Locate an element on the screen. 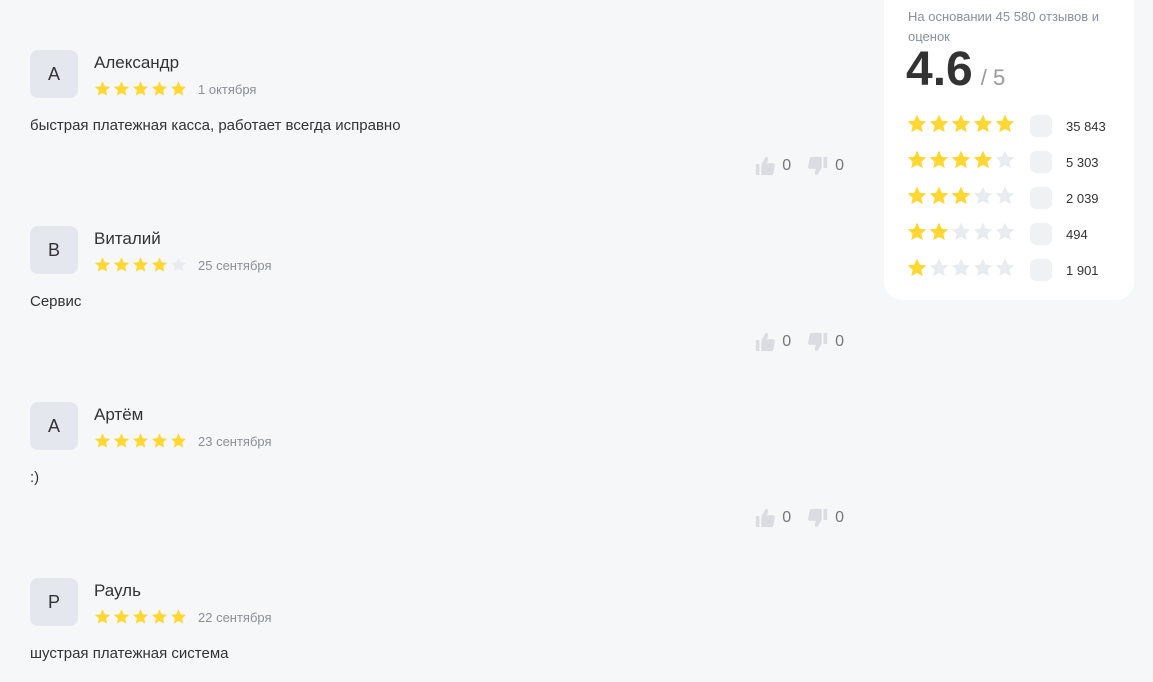 The height and width of the screenshot is (682, 1153). average-rating-max: / 5 is located at coordinates (993, 77).